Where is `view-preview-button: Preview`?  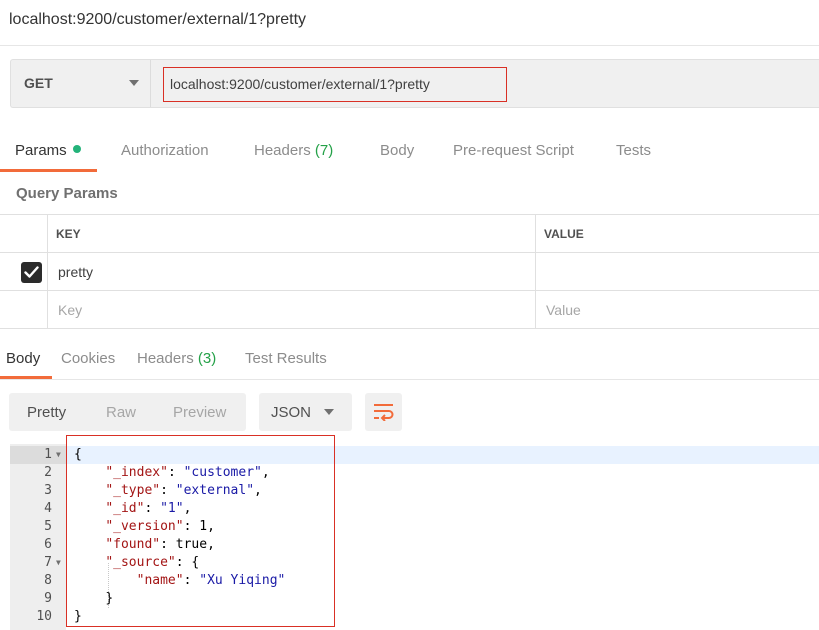 view-preview-button: Preview is located at coordinates (199, 412).